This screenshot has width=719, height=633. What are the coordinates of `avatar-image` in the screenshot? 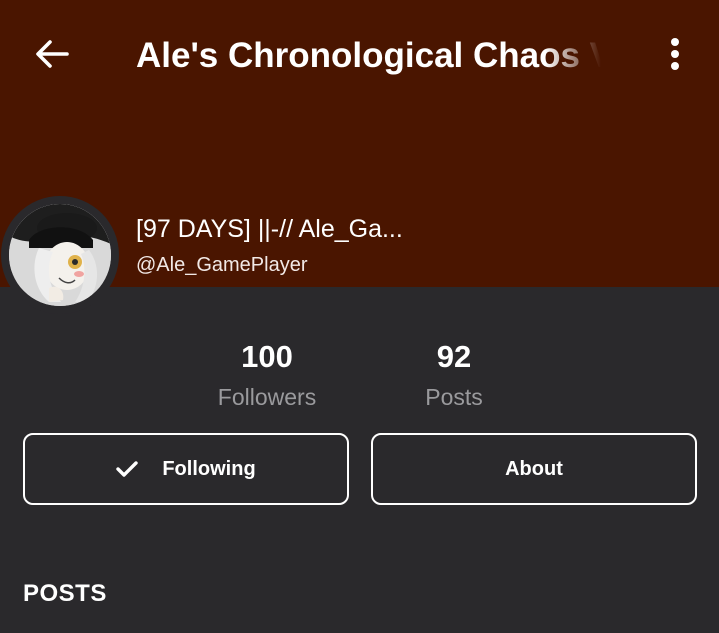 It's located at (60, 255).